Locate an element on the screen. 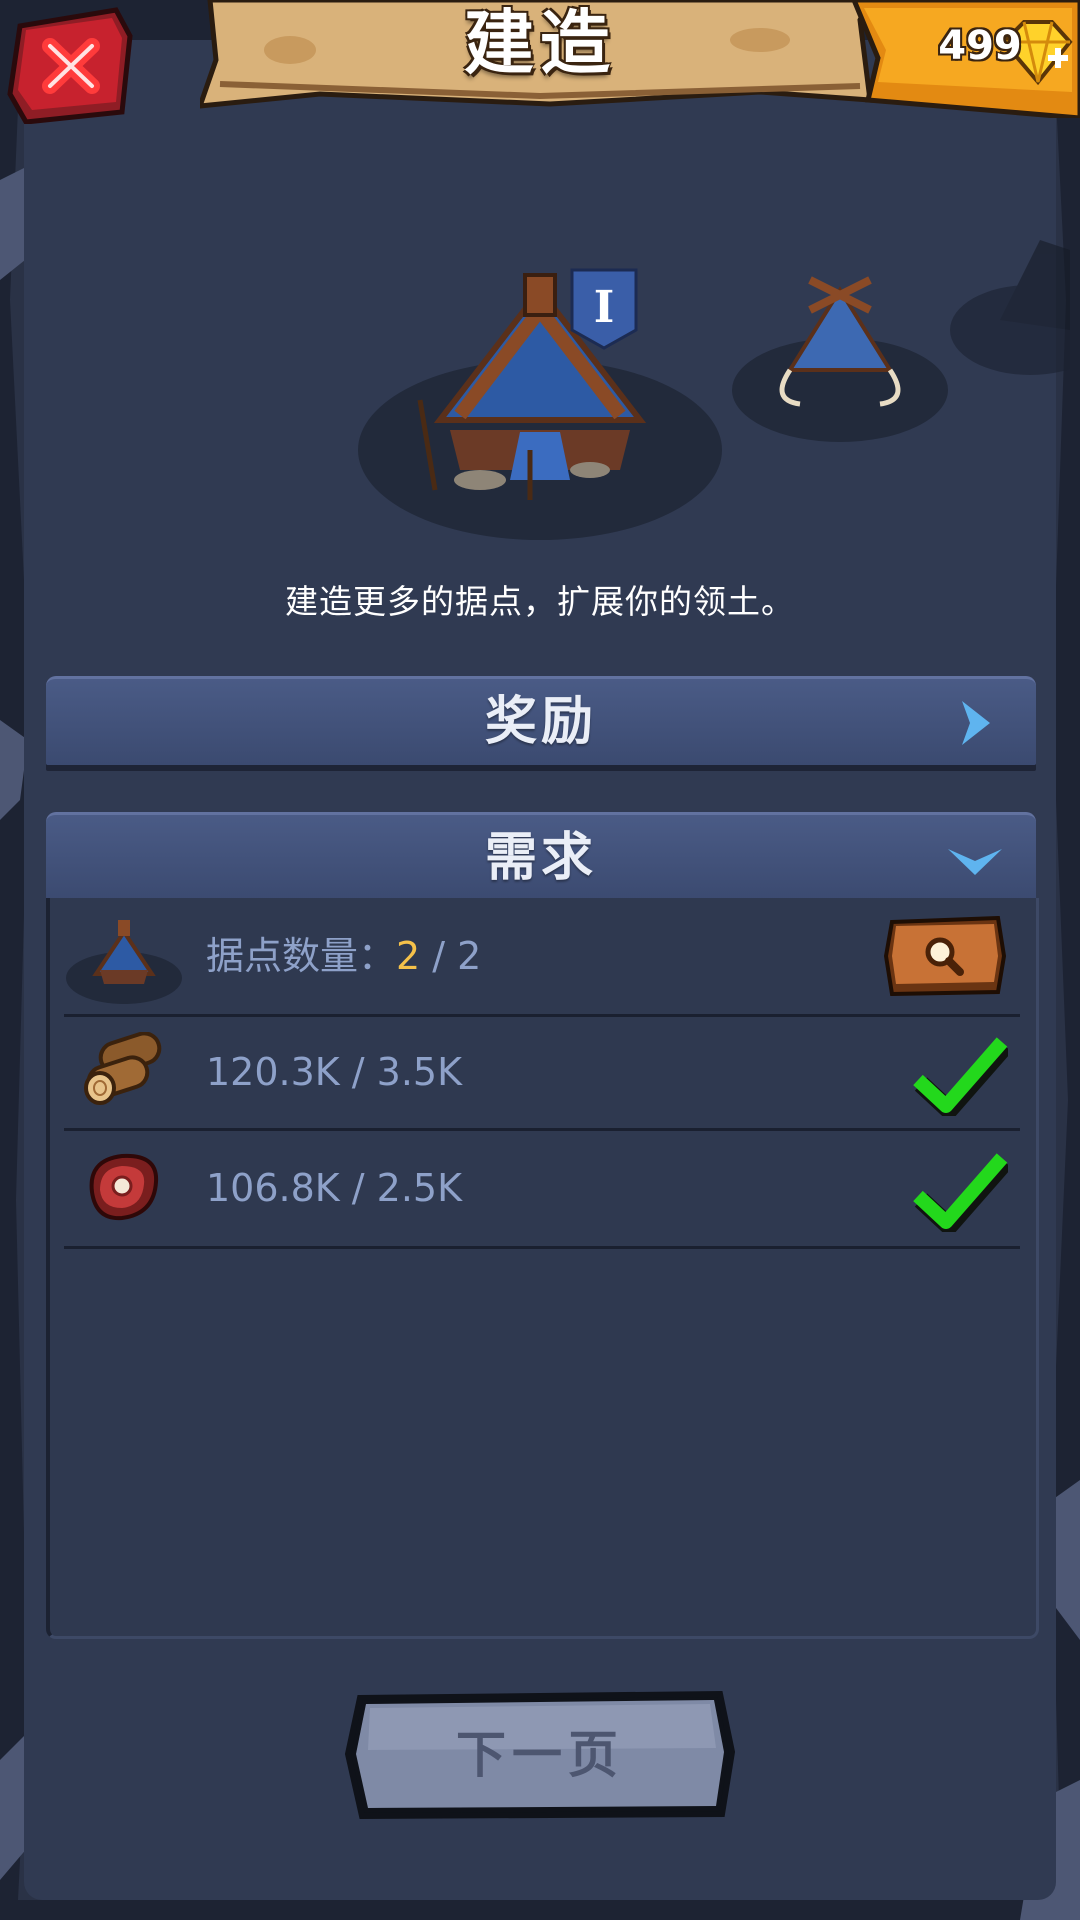  requirement-row-outposts: 据点数量：2 / 2 is located at coordinates (542, 957).